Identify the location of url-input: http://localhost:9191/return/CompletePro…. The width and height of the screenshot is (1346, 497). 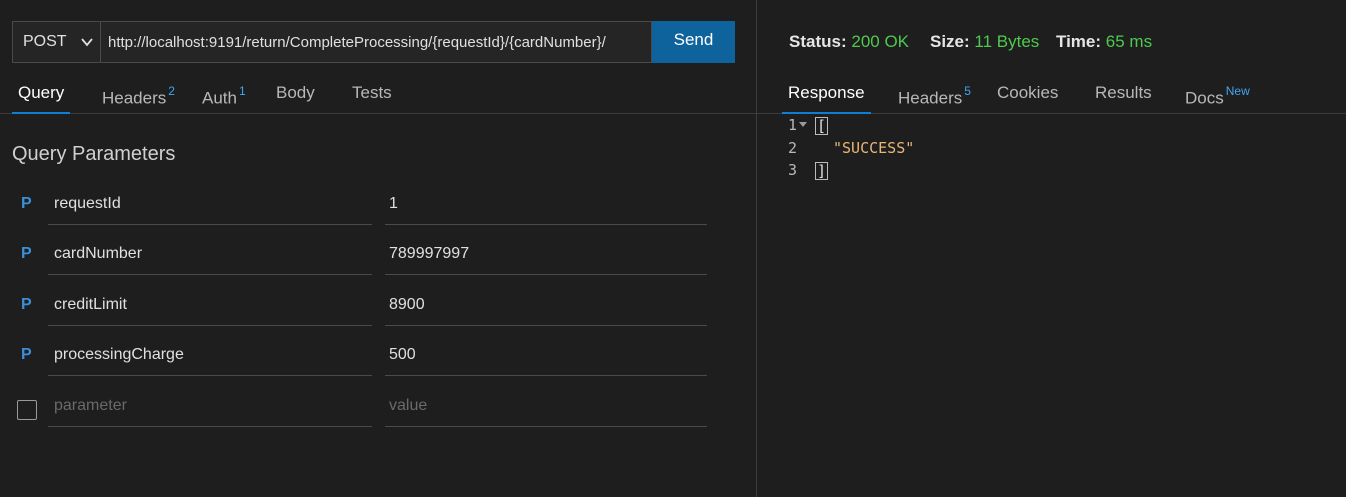
(376, 42).